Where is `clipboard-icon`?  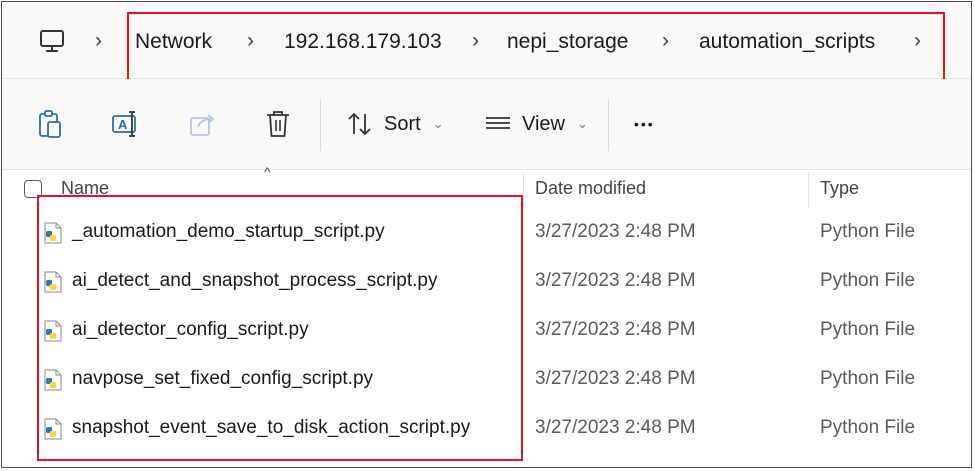
clipboard-icon is located at coordinates (50, 124).